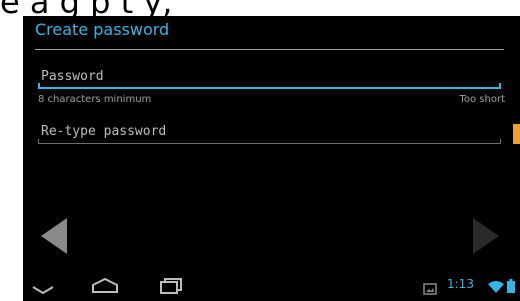  I want to click on title-divider, so click(269, 49).